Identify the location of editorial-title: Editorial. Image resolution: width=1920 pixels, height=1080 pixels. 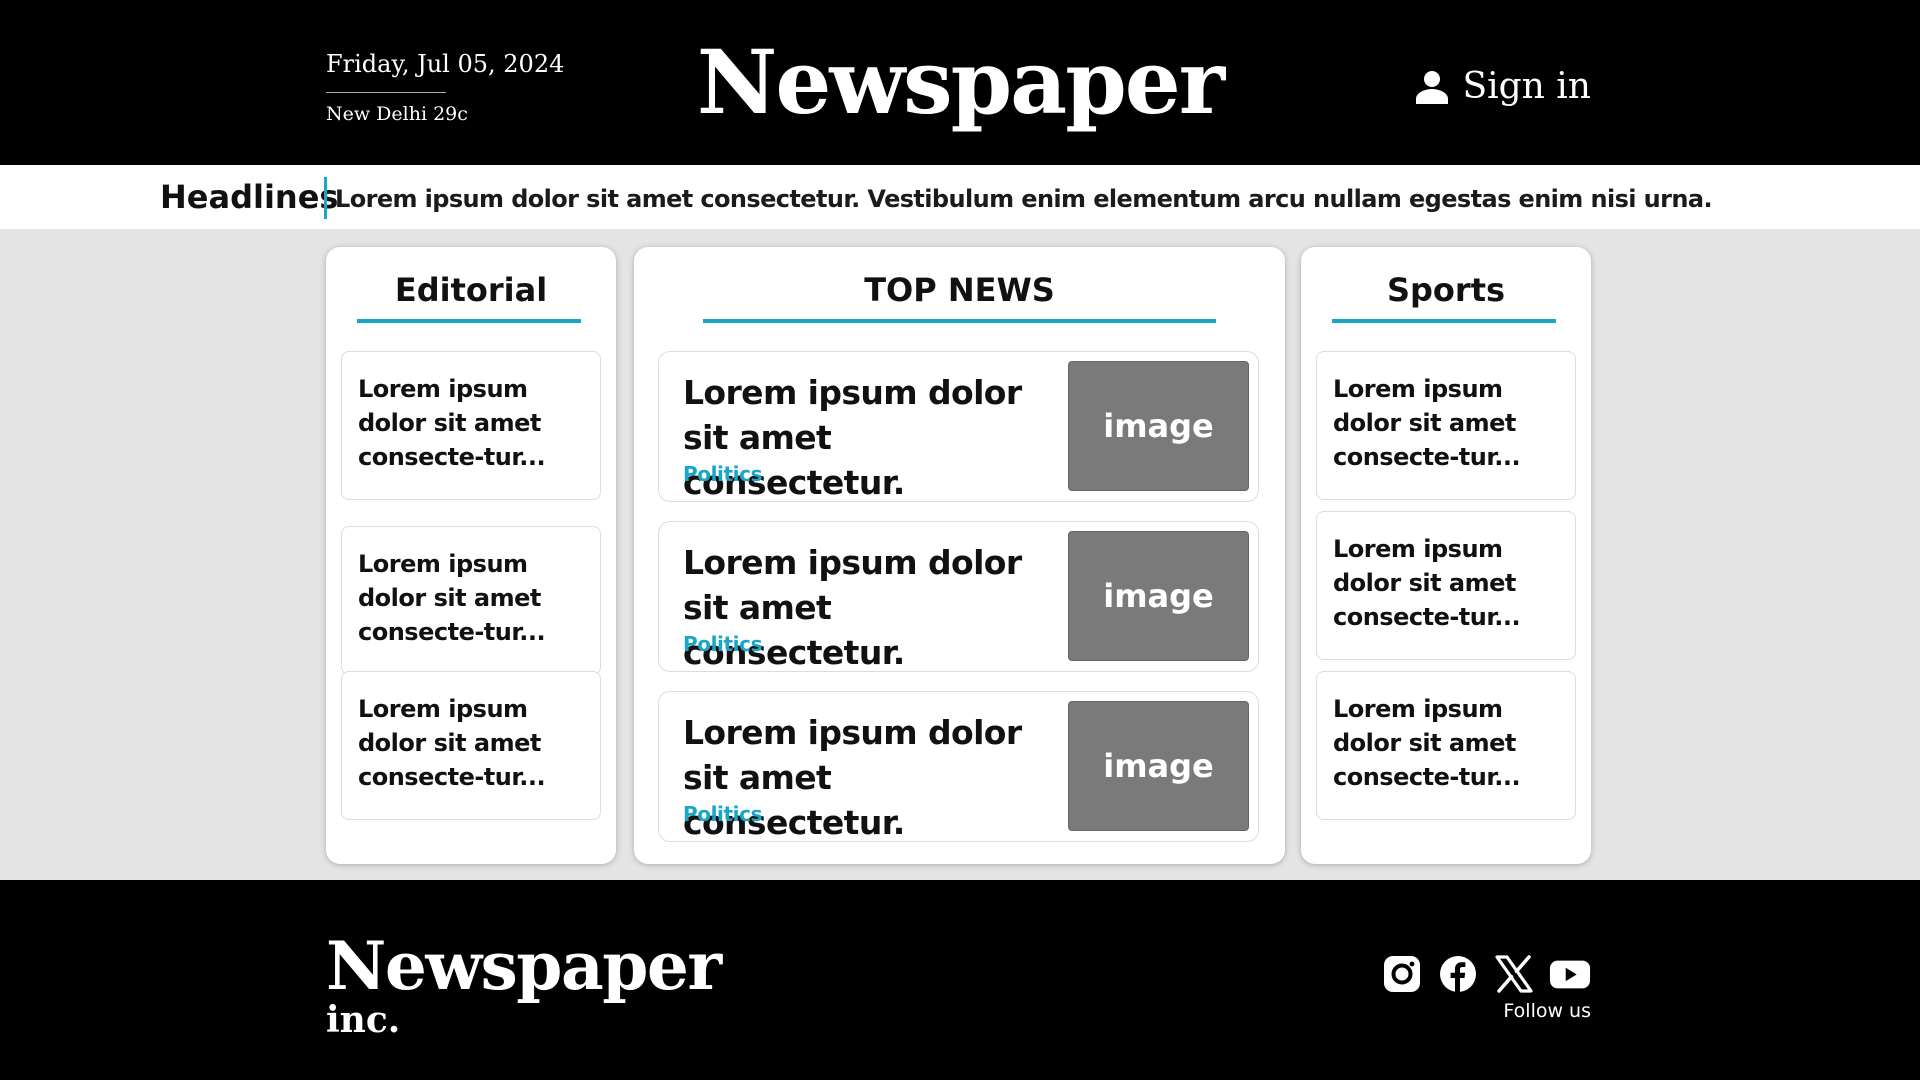
(471, 290).